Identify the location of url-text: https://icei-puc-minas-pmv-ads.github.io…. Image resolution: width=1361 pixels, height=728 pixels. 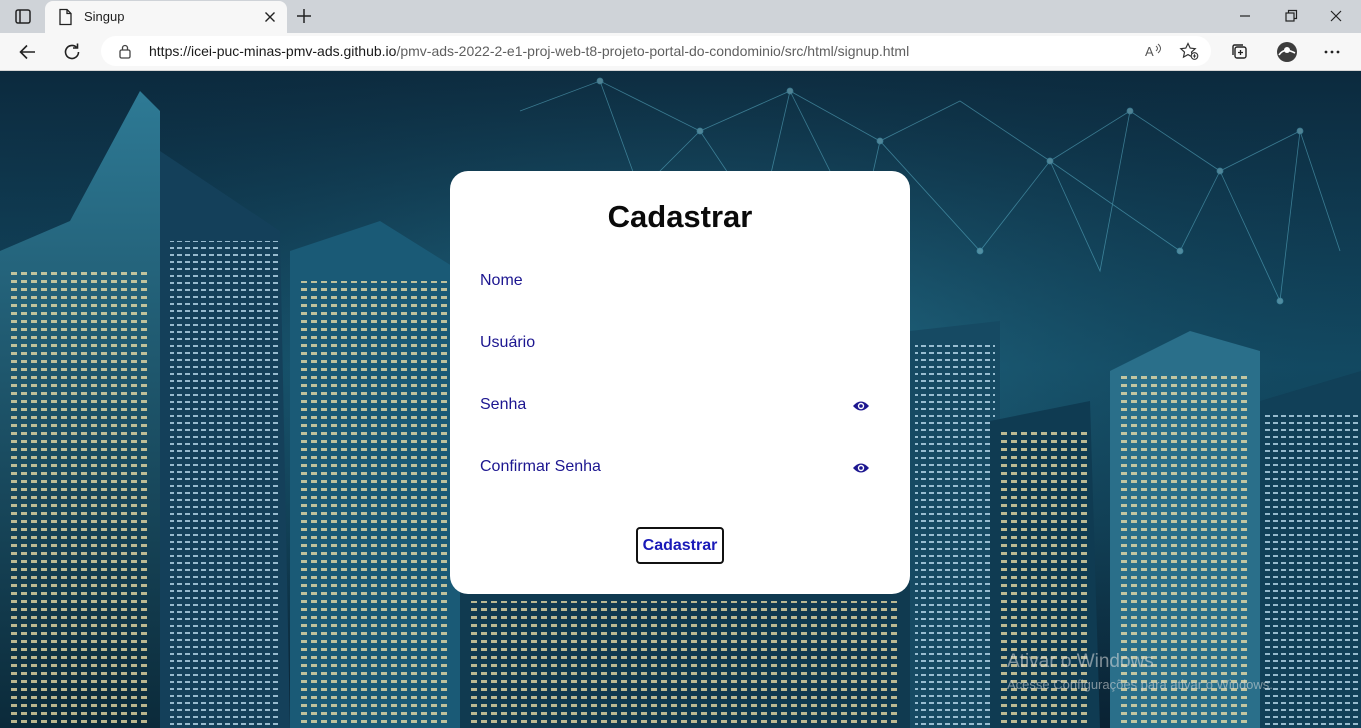
(529, 51).